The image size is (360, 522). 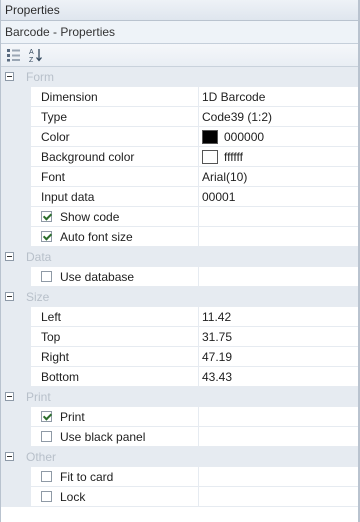 I want to click on property-value: 43.43, so click(x=279, y=376).